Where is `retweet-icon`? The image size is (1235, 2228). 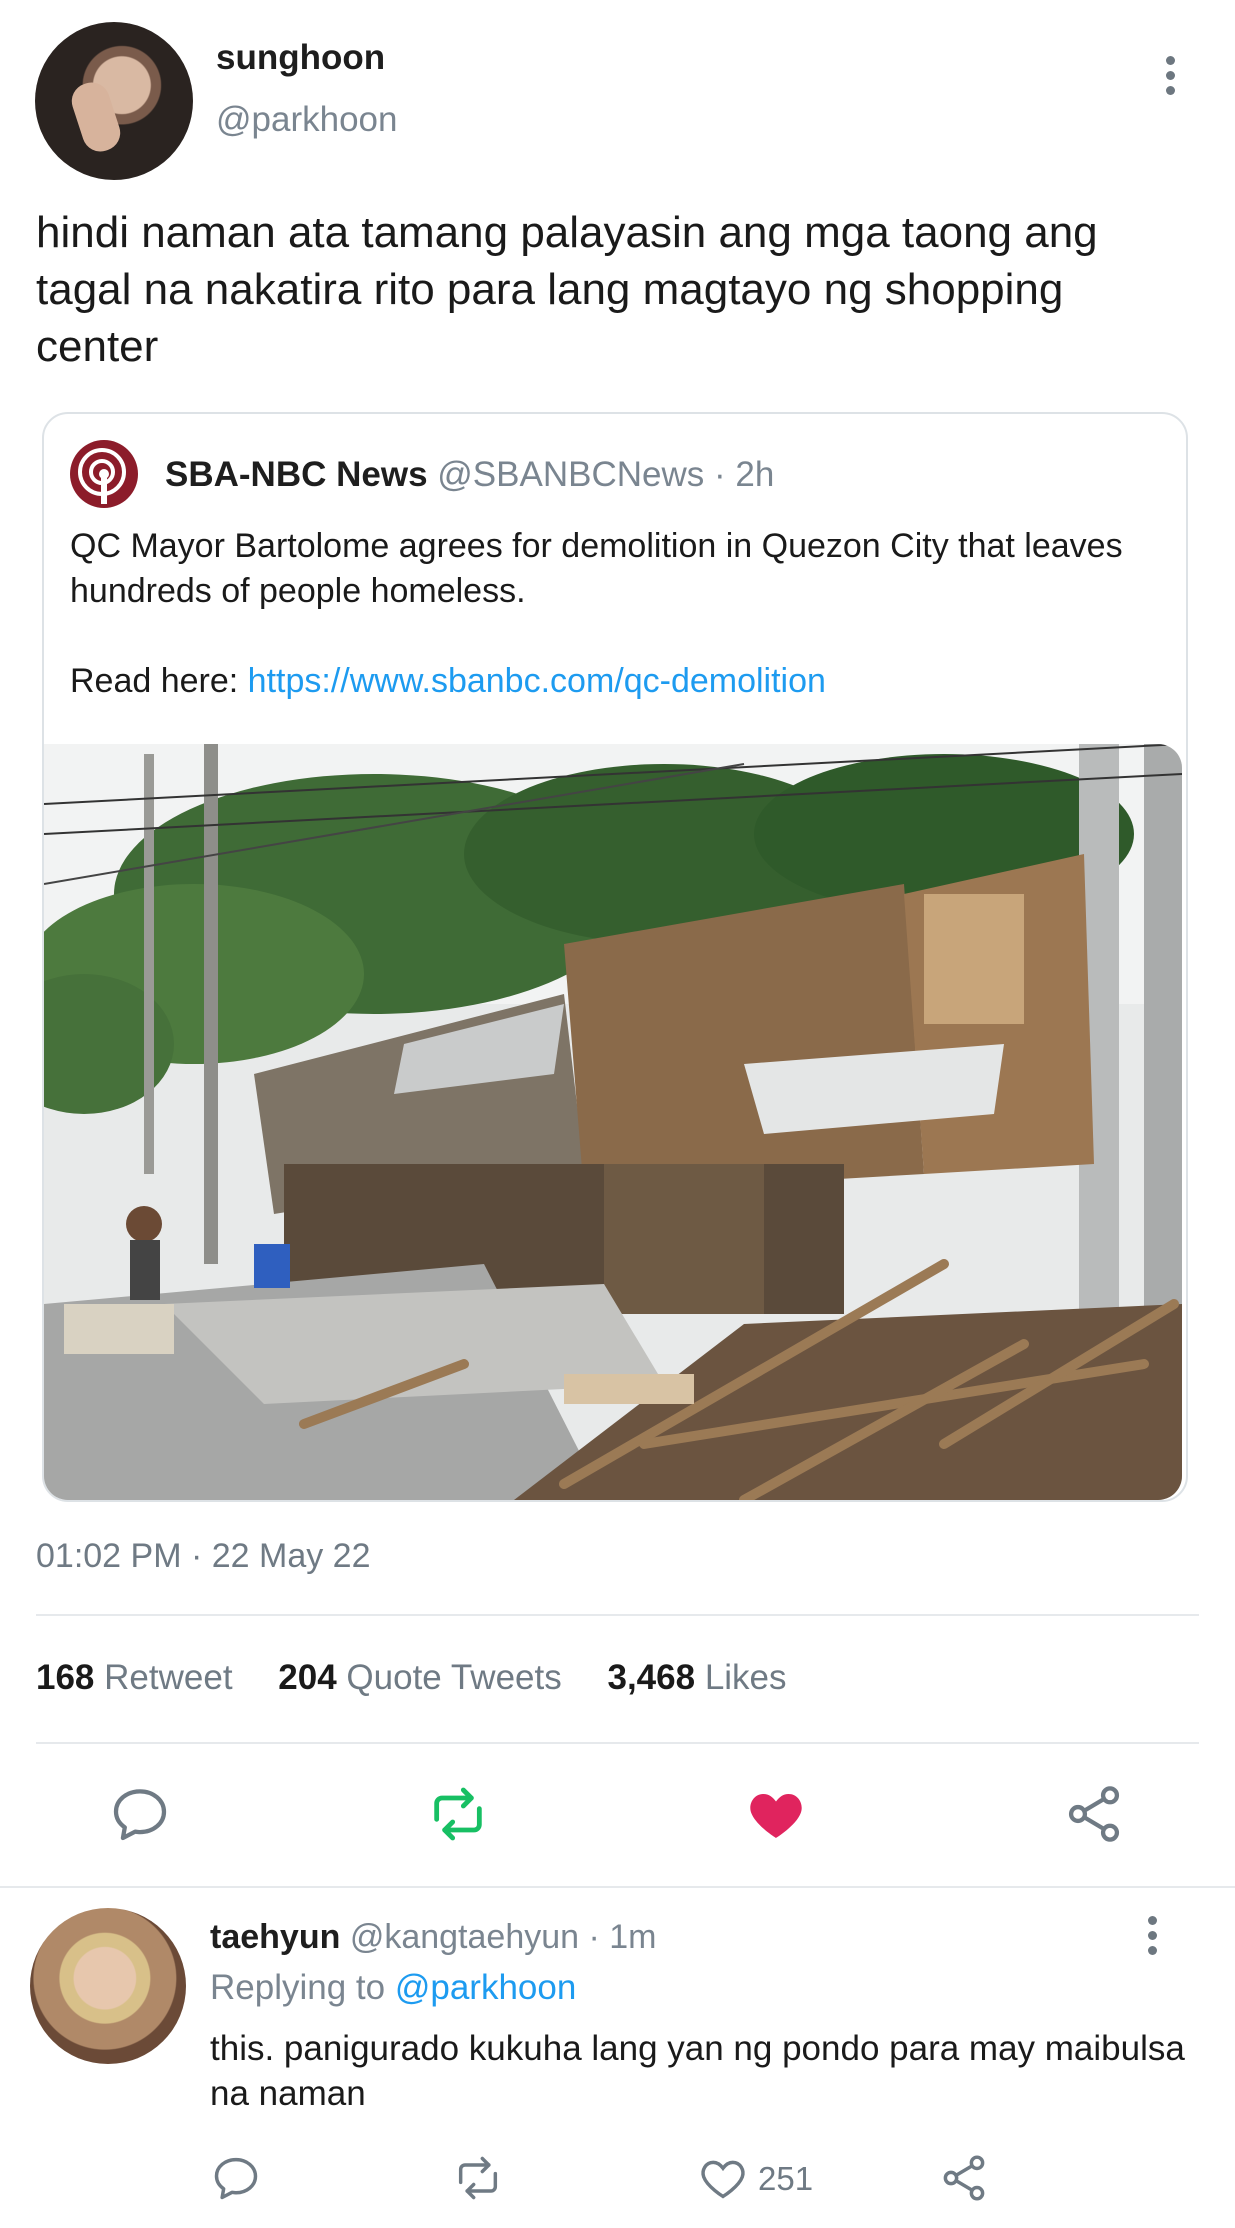 retweet-icon is located at coordinates (458, 1814).